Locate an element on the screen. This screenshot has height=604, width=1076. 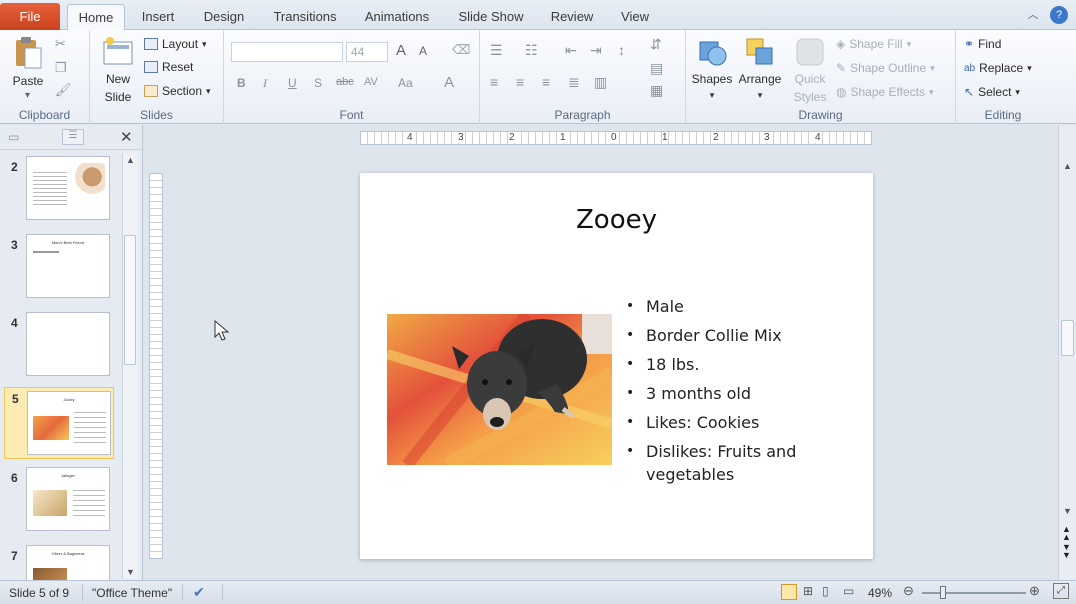
section-button: Section ▾ is located at coordinates (177, 91).